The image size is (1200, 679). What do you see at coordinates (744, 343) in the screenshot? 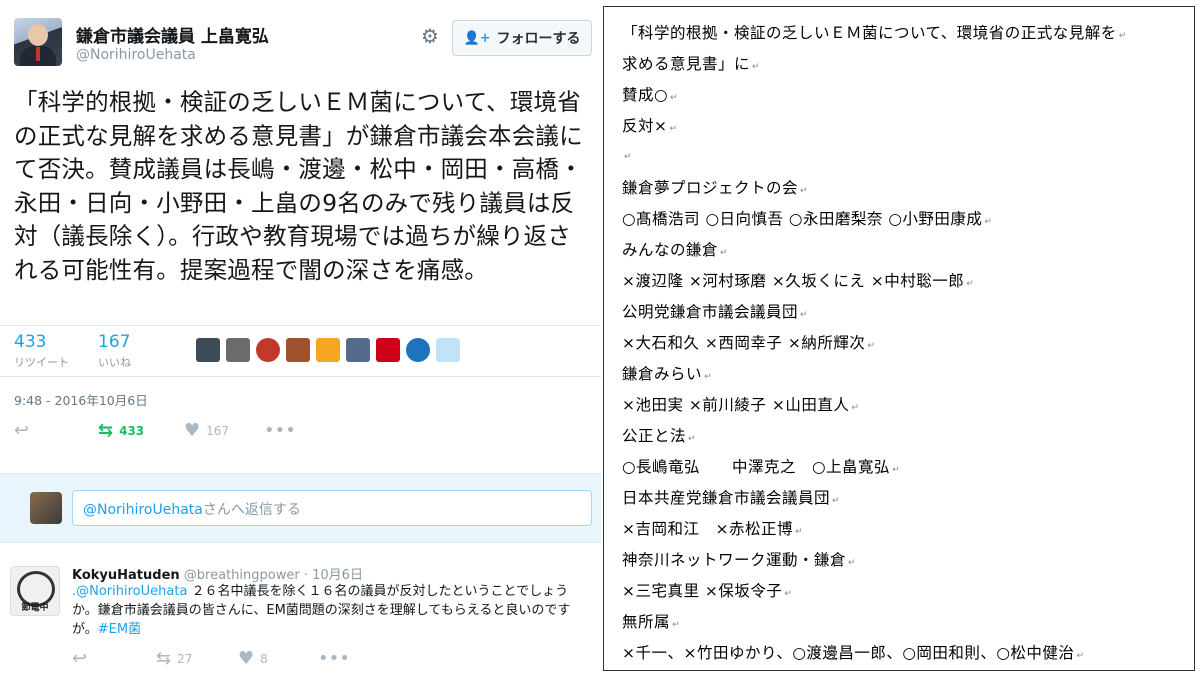
I see `document-line-text: ×大石和久 ×西岡幸子 ×納所輝次` at bounding box center [744, 343].